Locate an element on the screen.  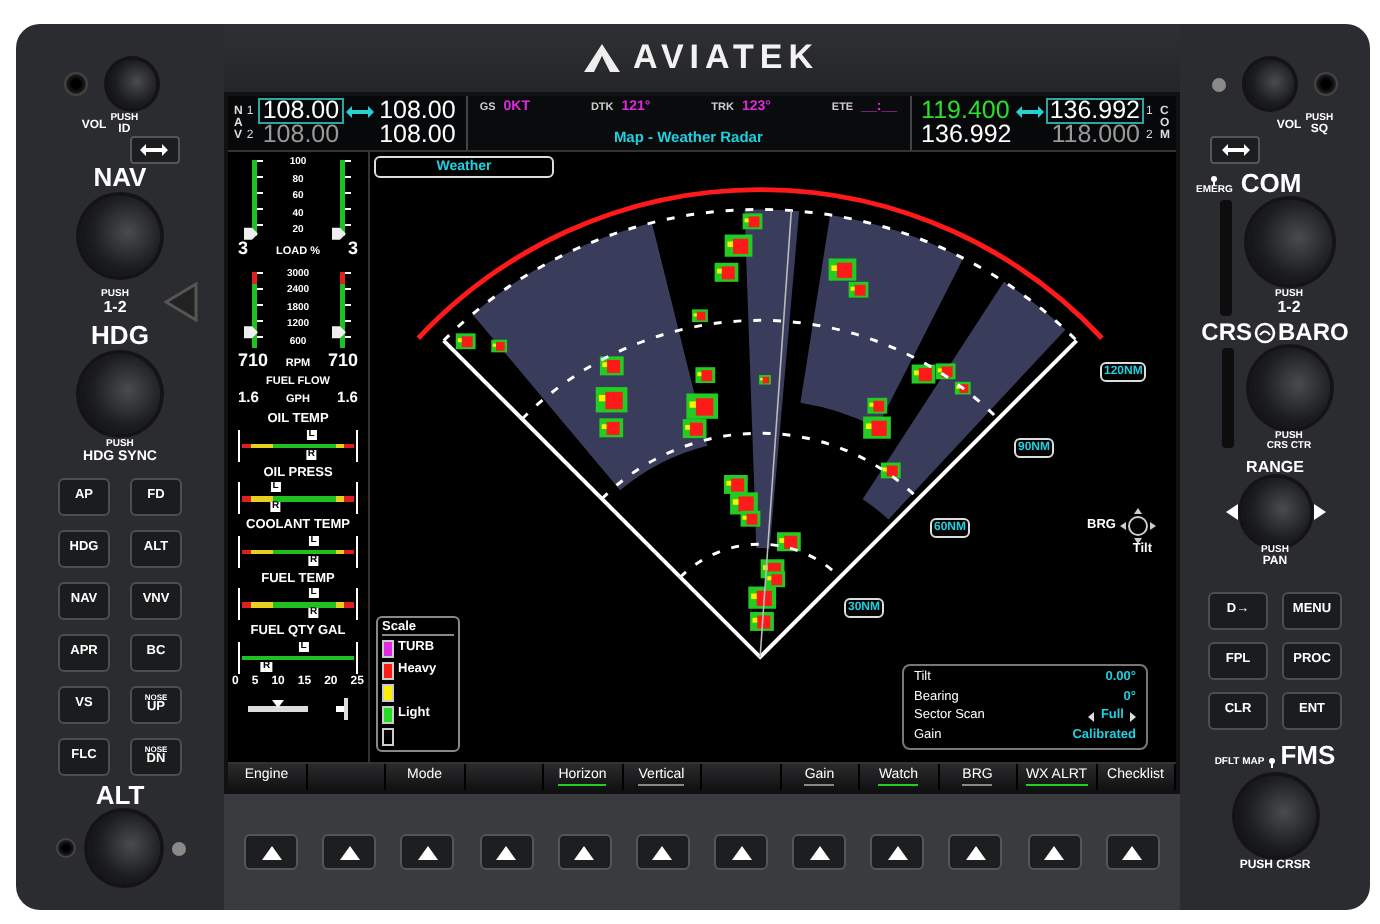
active-frequency: 119.400 is located at coordinates (965, 111).